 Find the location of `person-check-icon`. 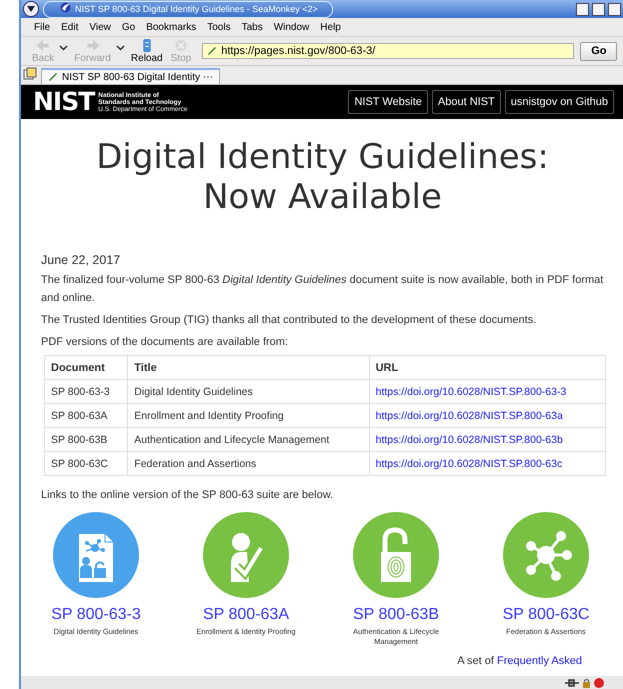

person-check-icon is located at coordinates (247, 557).